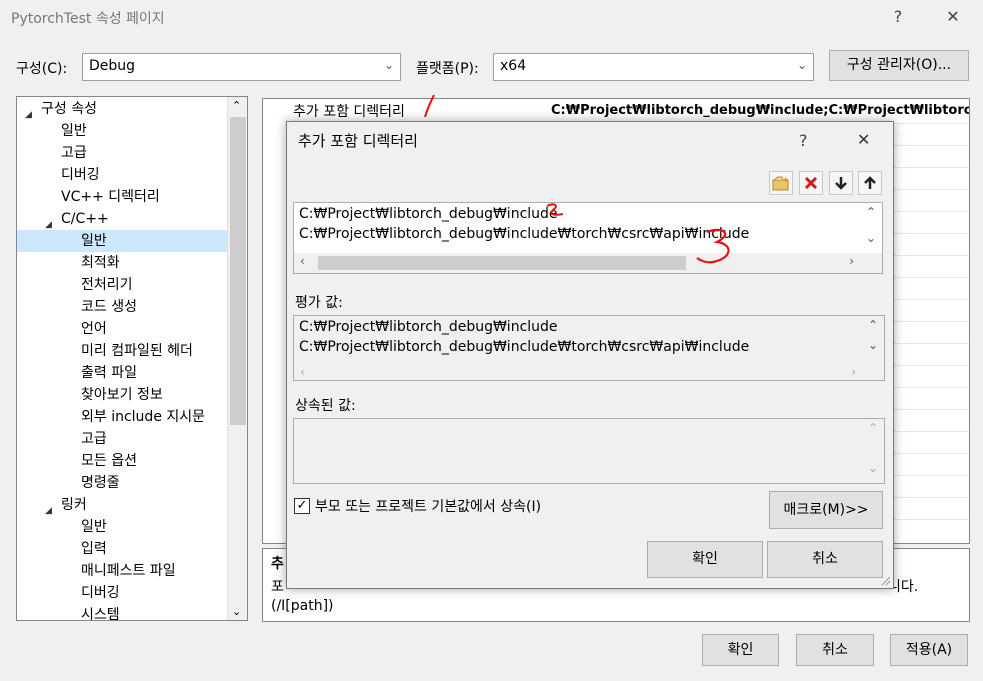  Describe the element at coordinates (841, 183) in the screenshot. I see `move-down-icon` at that location.